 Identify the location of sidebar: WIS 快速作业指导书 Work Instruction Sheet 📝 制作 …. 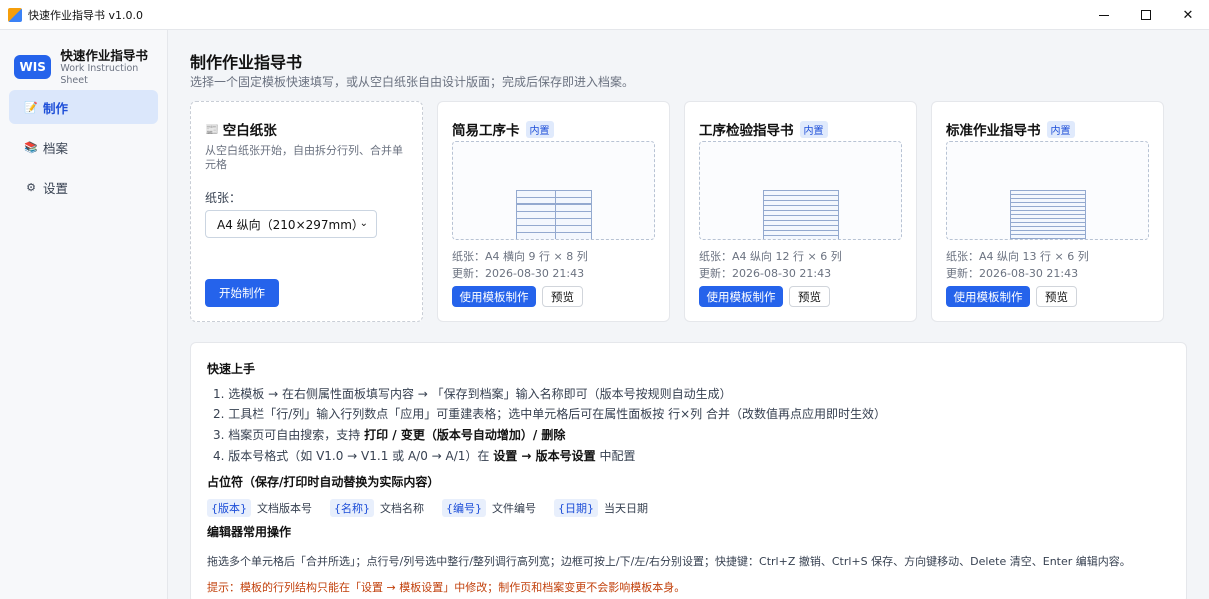
(84, 314).